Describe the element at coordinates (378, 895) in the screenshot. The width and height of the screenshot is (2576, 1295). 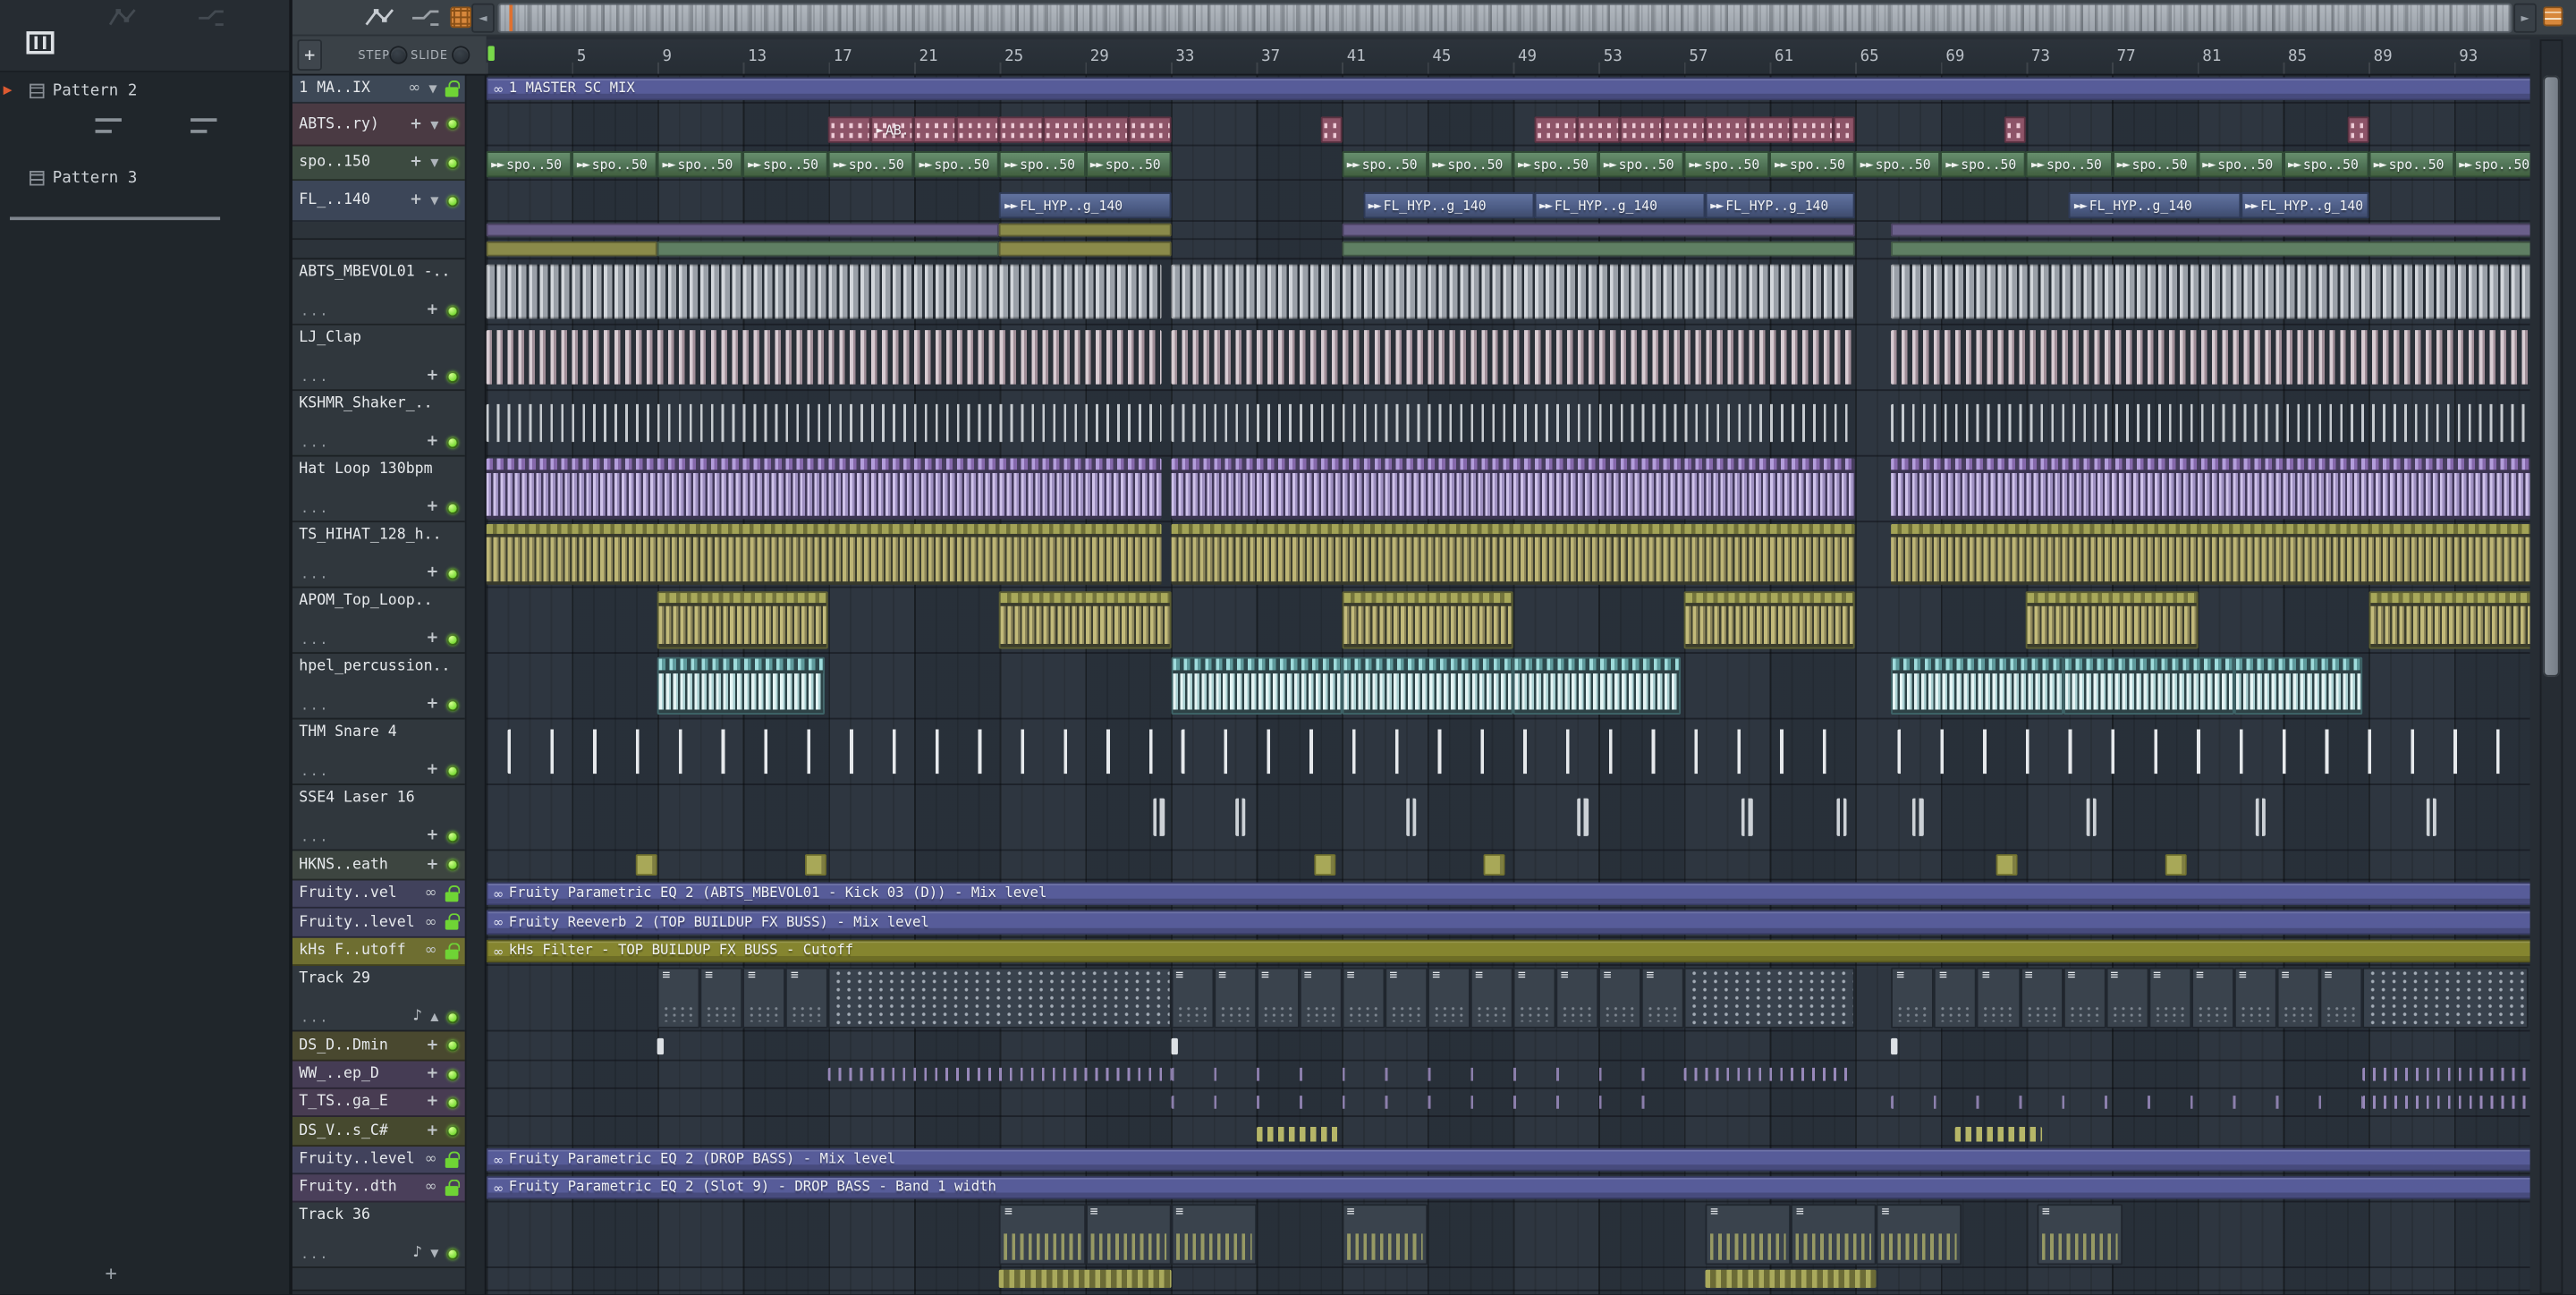
I see `track-header-fruity-eq2-kick-lane: Fruity..vel ∞` at that location.